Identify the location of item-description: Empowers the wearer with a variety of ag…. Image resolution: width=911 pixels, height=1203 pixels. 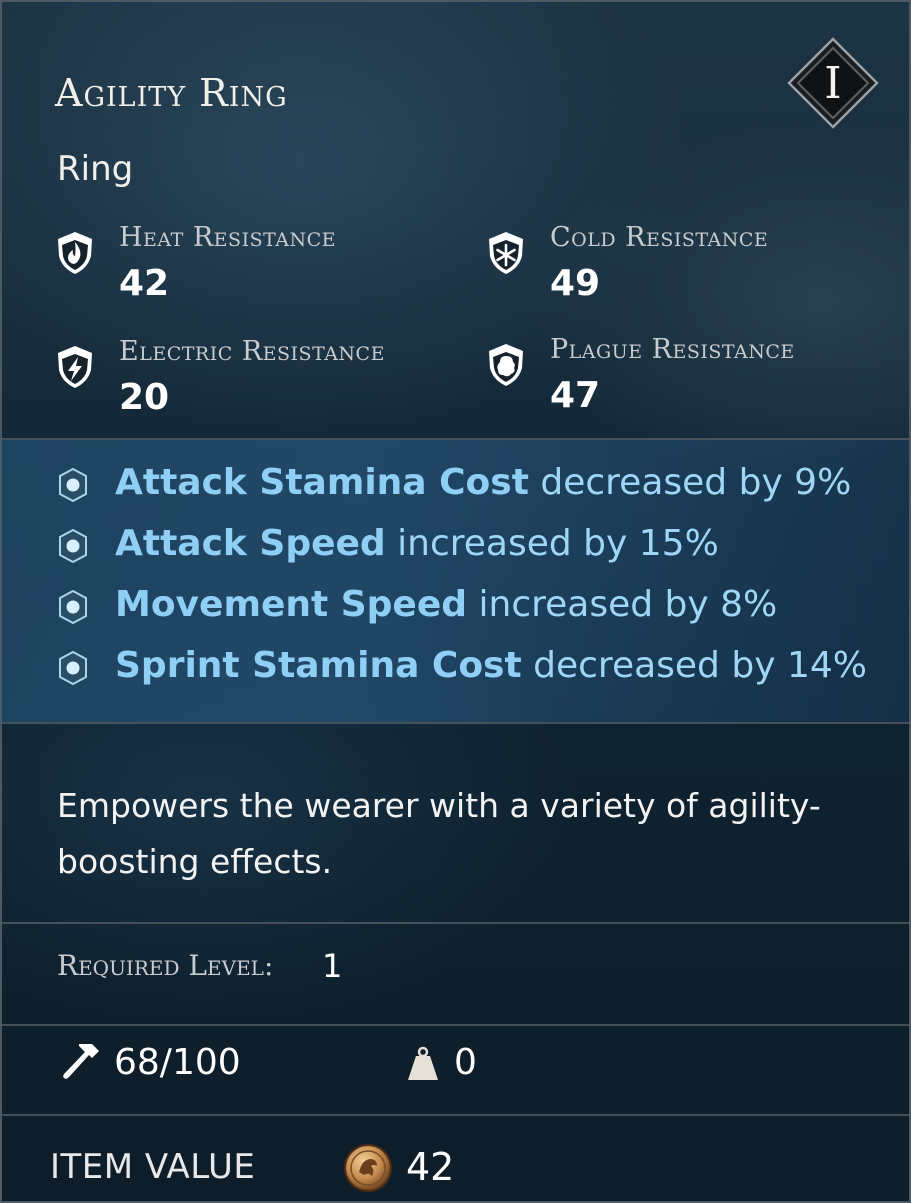
(439, 833).